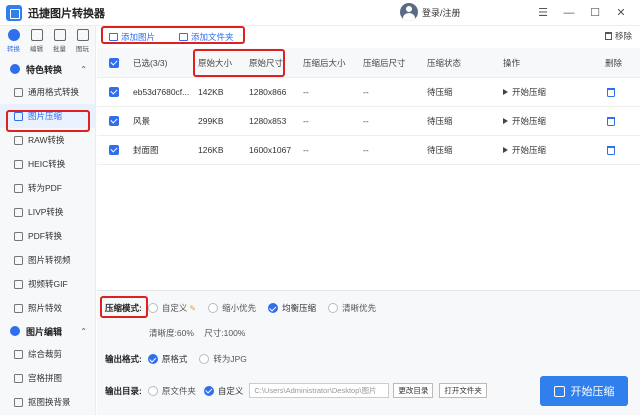 The image size is (640, 415). I want to click on file-name: 封面图, so click(146, 150).